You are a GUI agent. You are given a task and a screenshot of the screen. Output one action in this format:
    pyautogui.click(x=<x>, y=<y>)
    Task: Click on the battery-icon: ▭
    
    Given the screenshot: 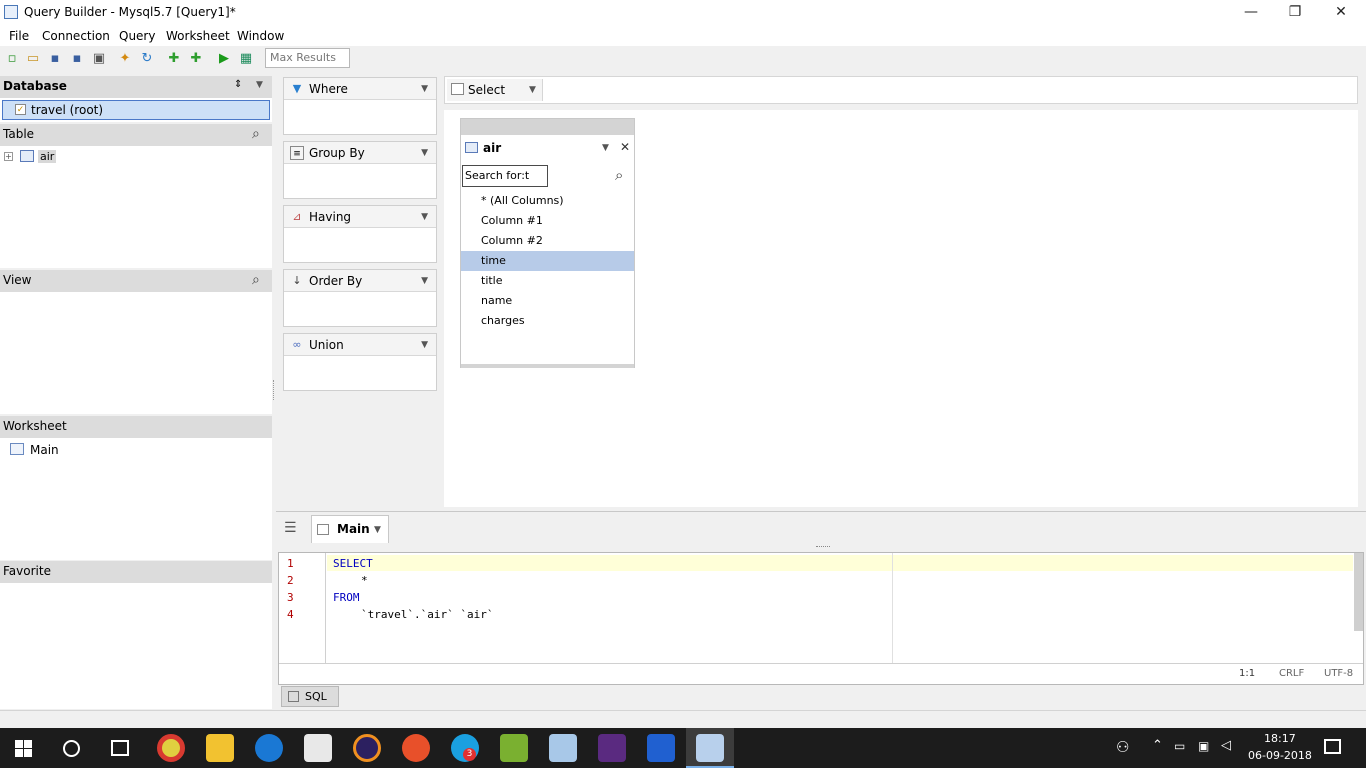 What is the action you would take?
    pyautogui.click(x=1179, y=746)
    